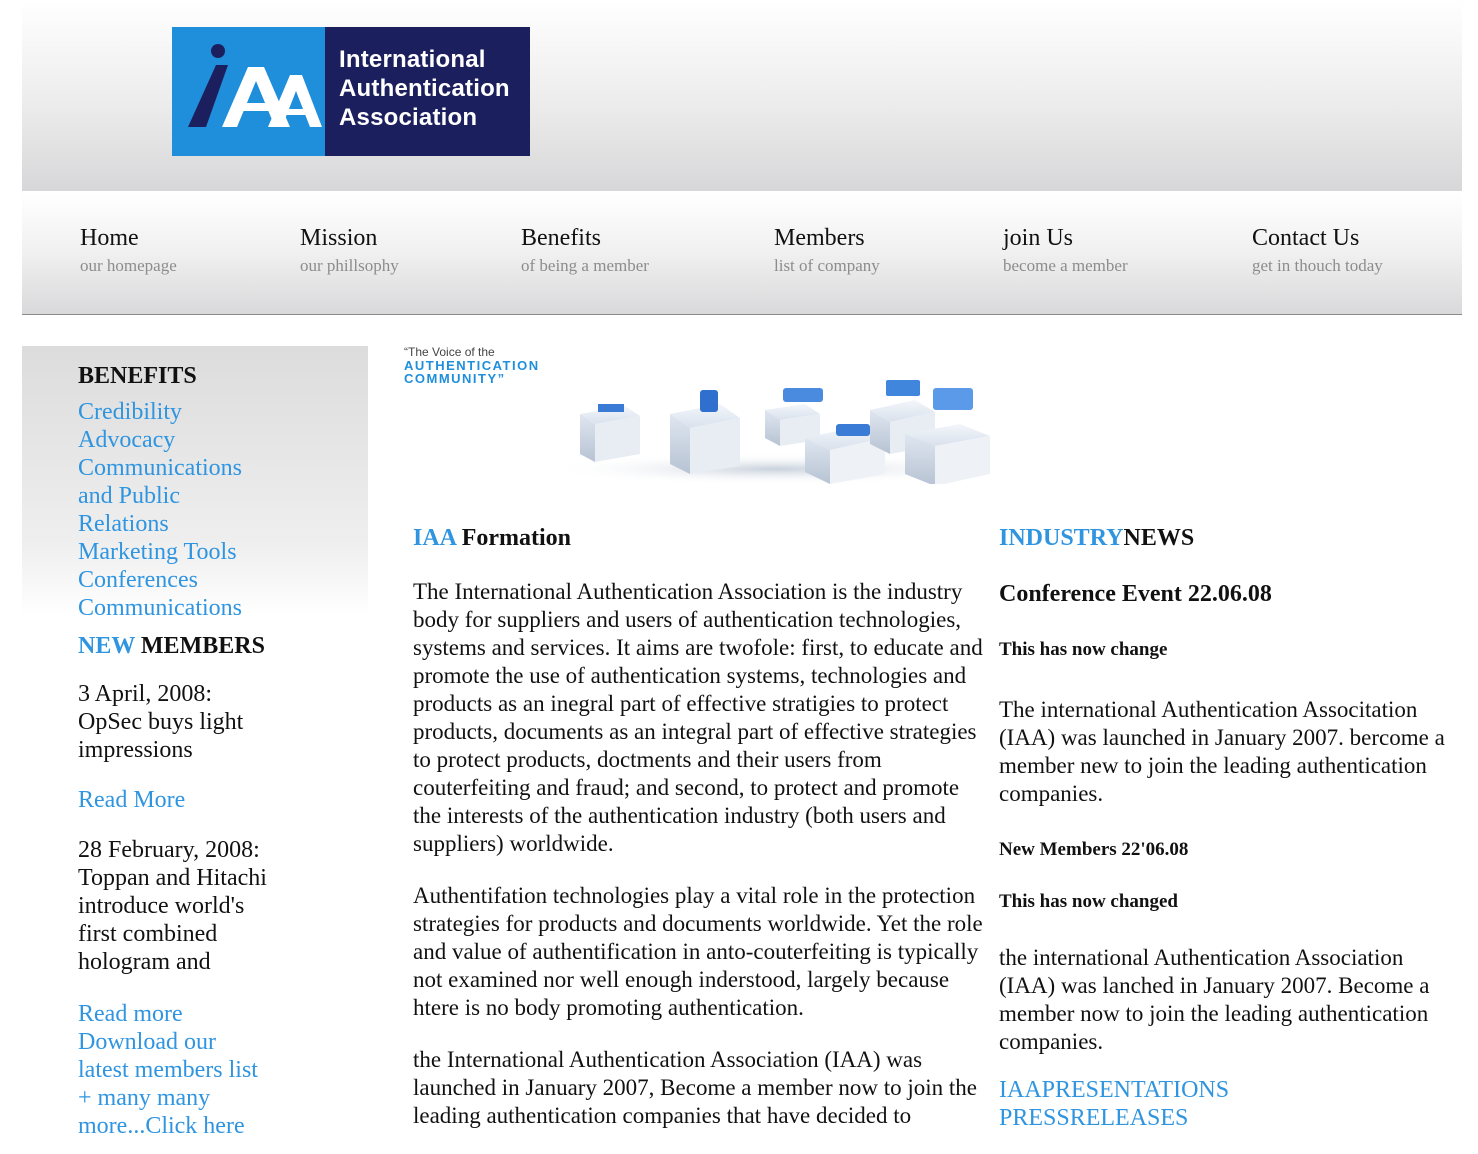  I want to click on formation-title-accent: IAA, so click(434, 538).